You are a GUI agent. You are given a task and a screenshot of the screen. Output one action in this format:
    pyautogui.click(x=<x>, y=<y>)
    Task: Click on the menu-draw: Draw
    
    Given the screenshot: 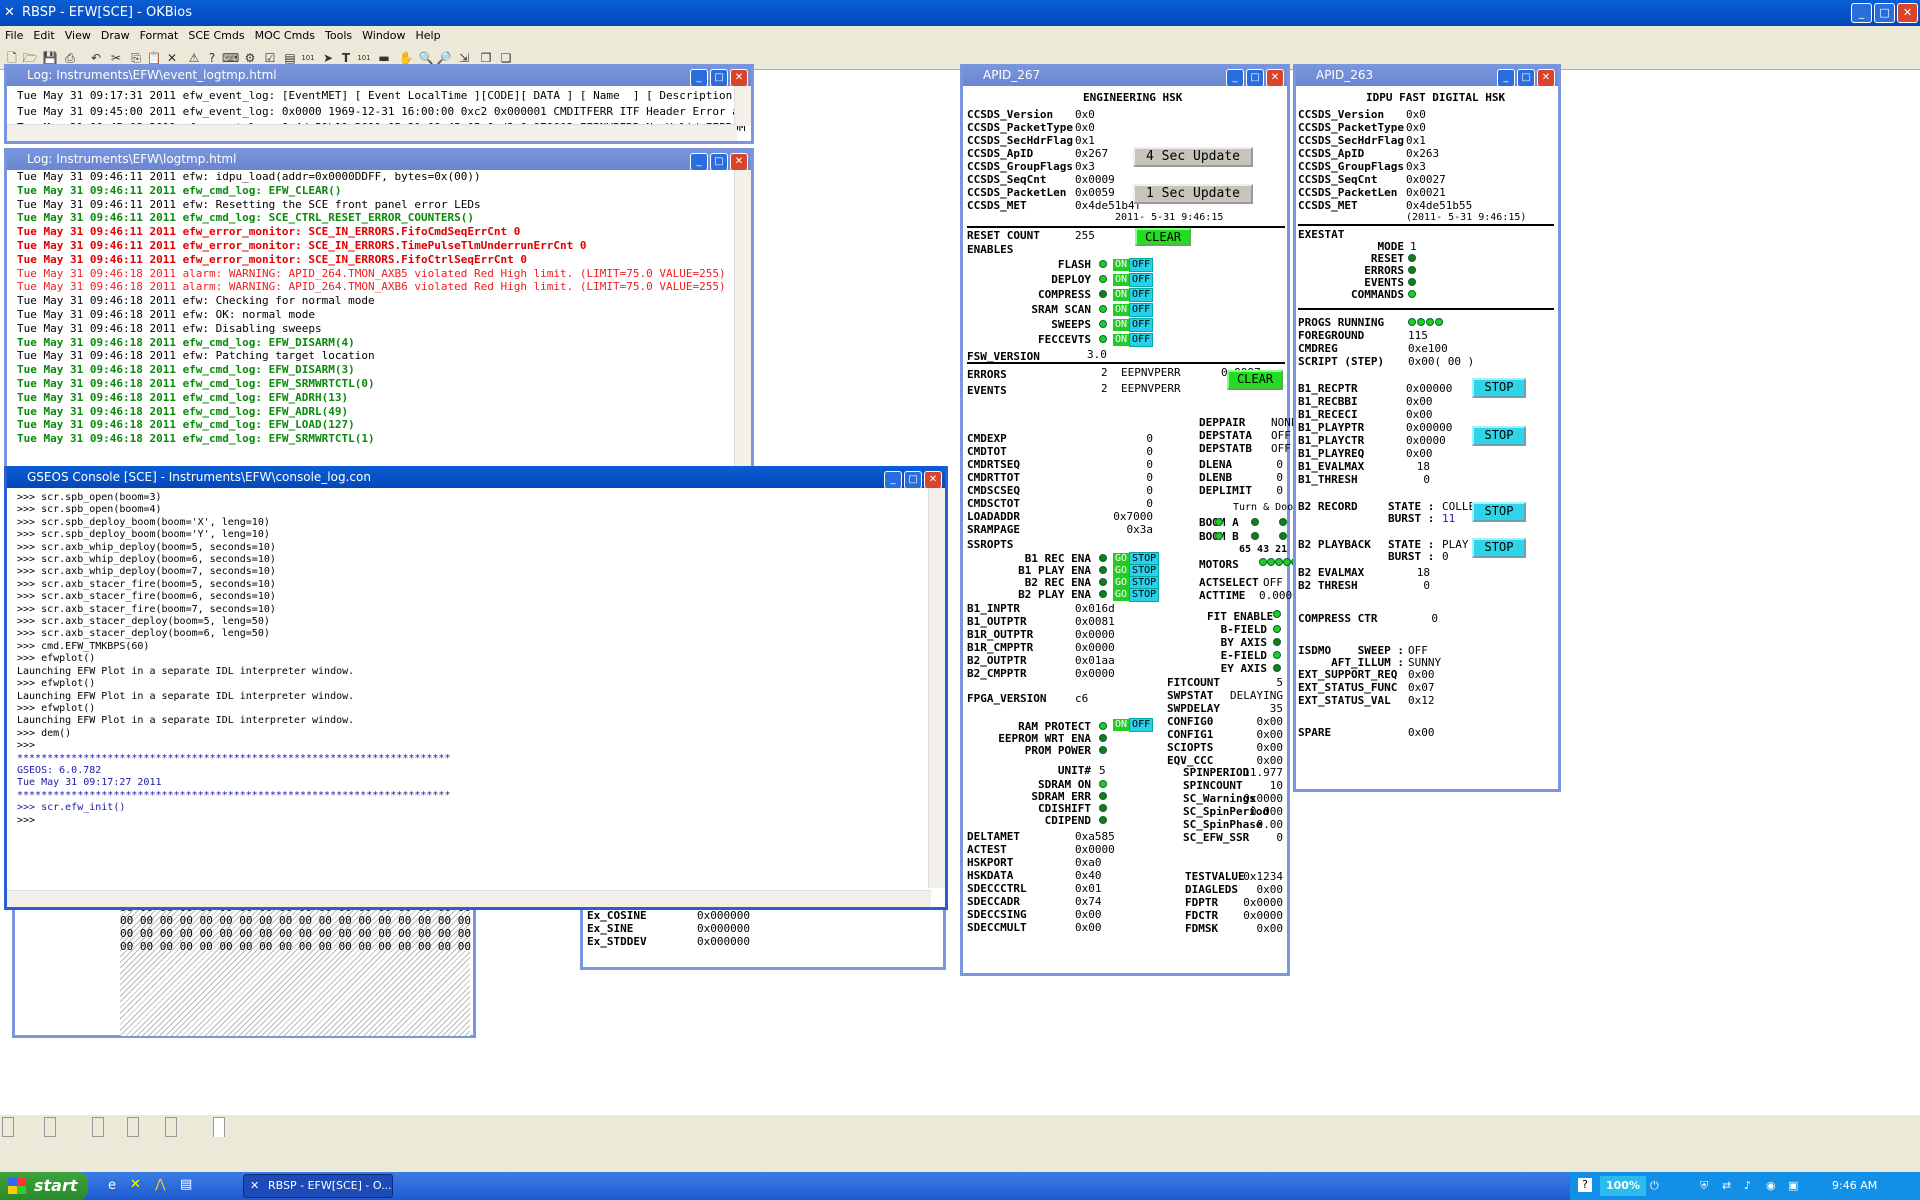 What is the action you would take?
    pyautogui.click(x=115, y=35)
    